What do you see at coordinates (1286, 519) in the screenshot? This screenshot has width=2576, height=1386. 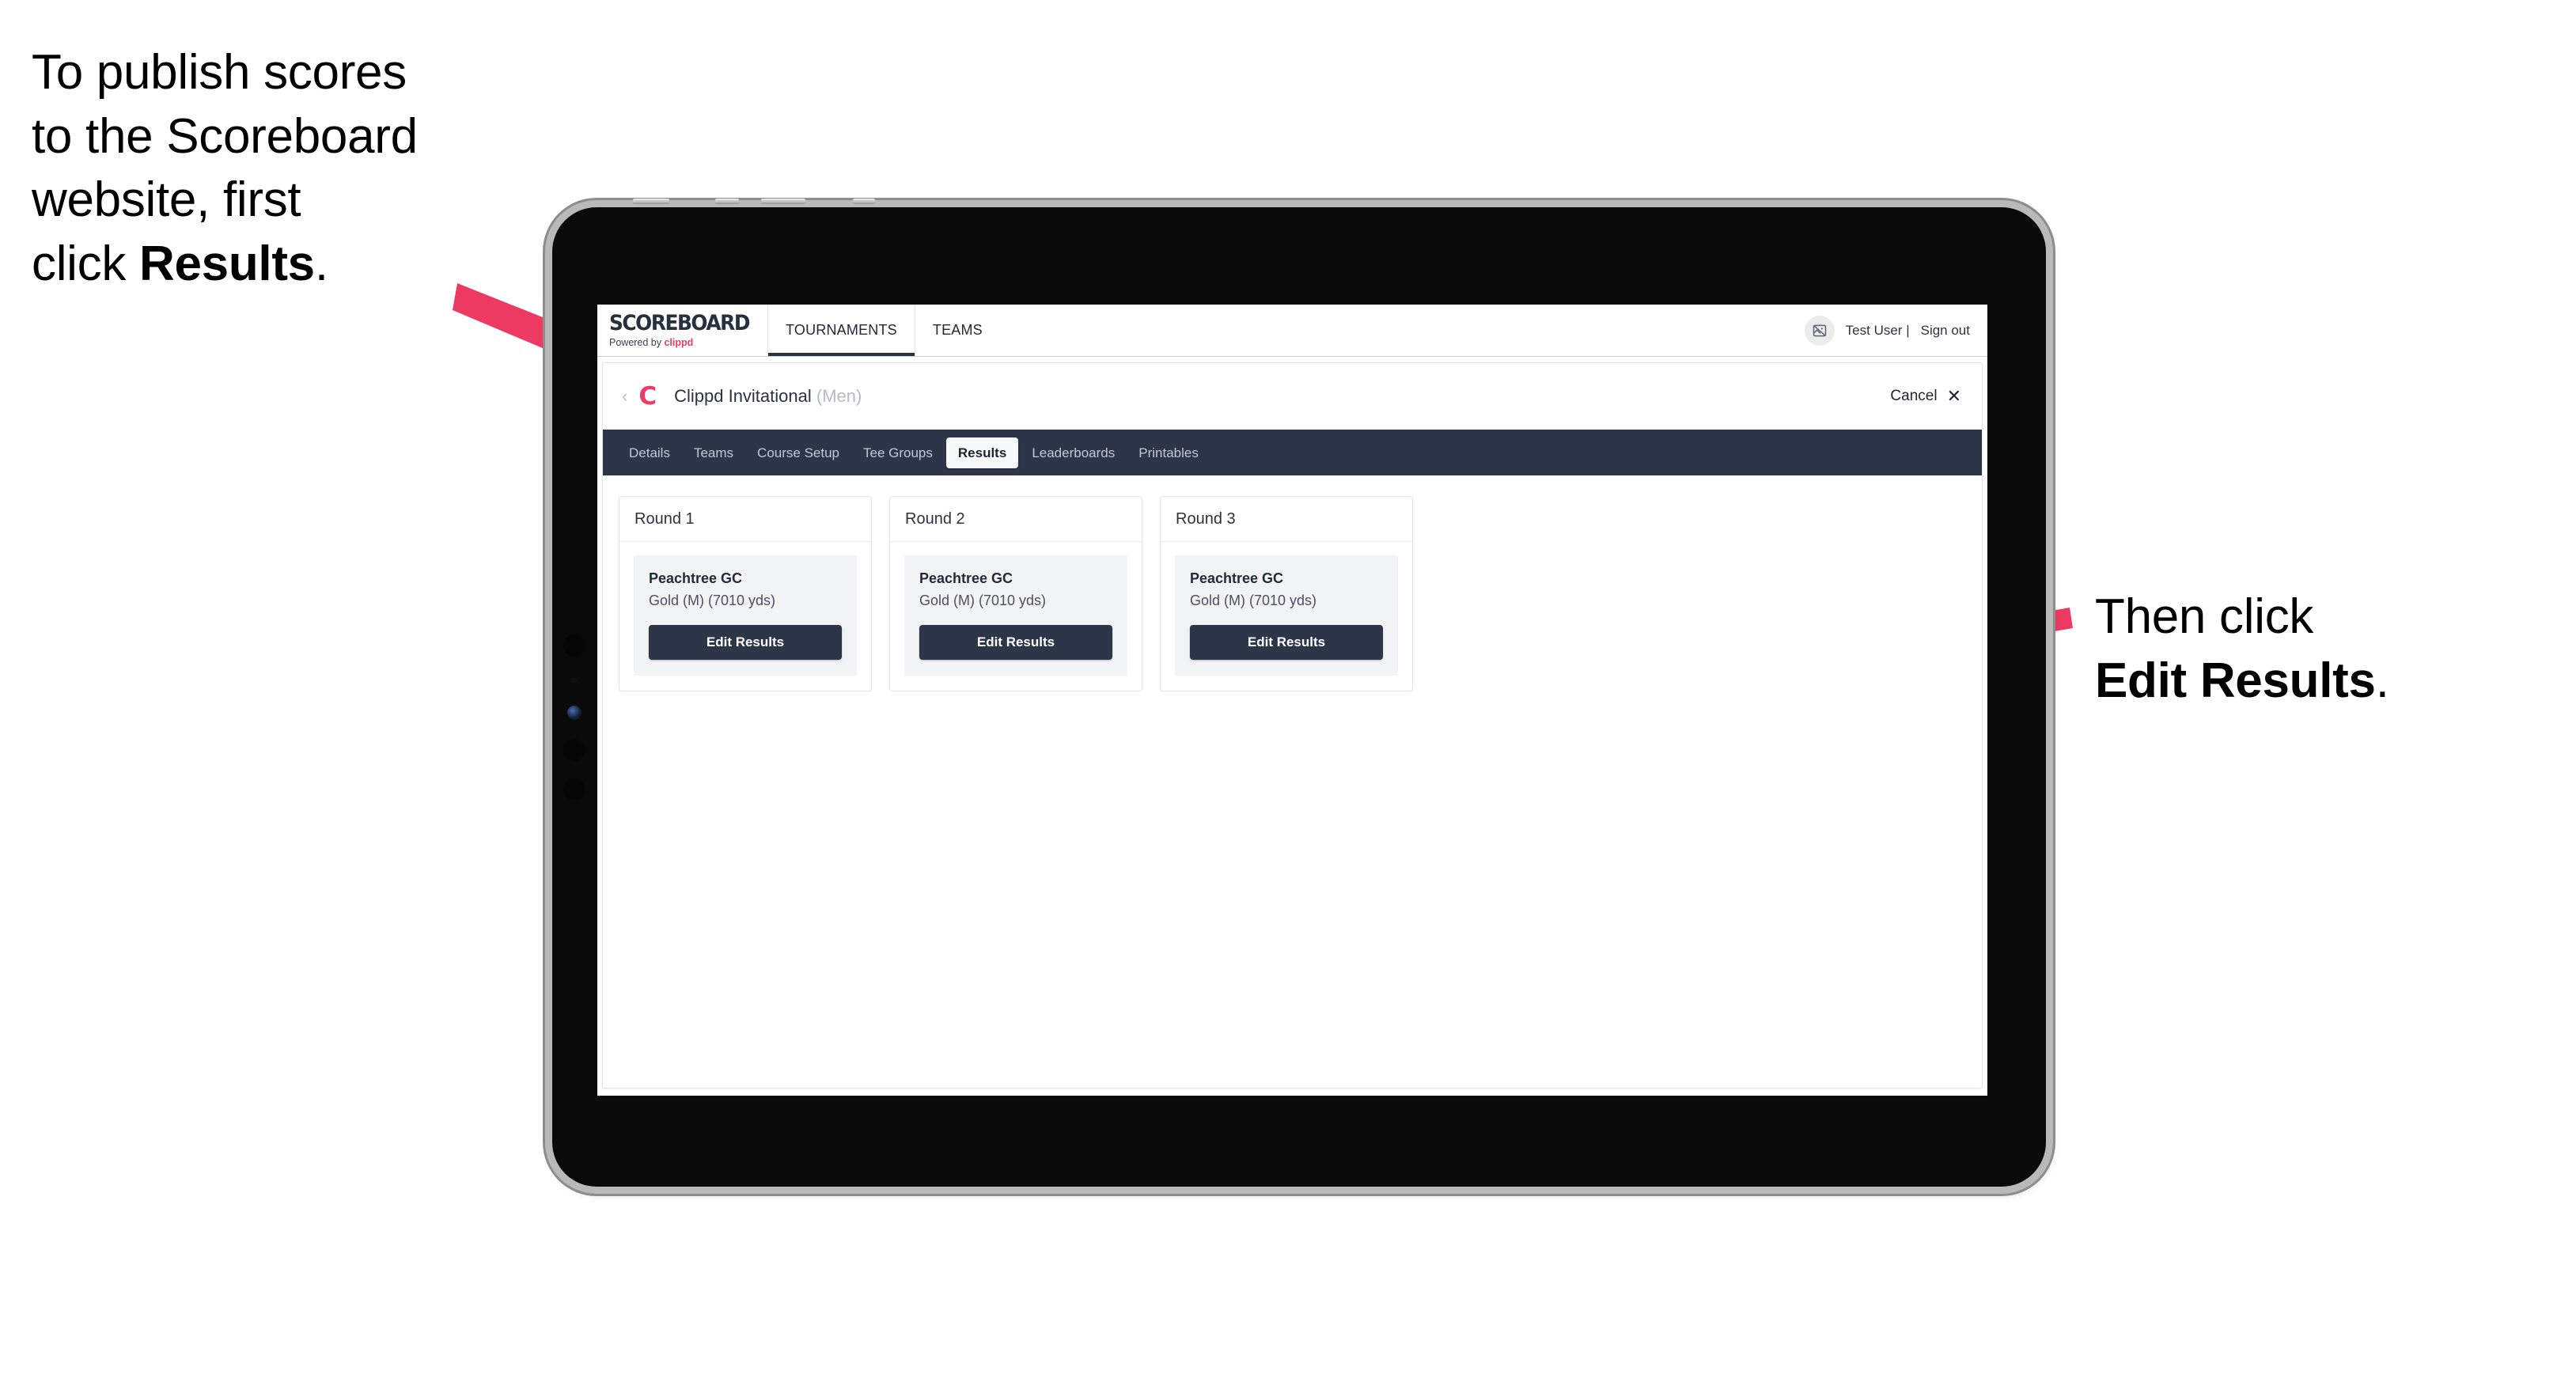 I see `round-title: Round 3` at bounding box center [1286, 519].